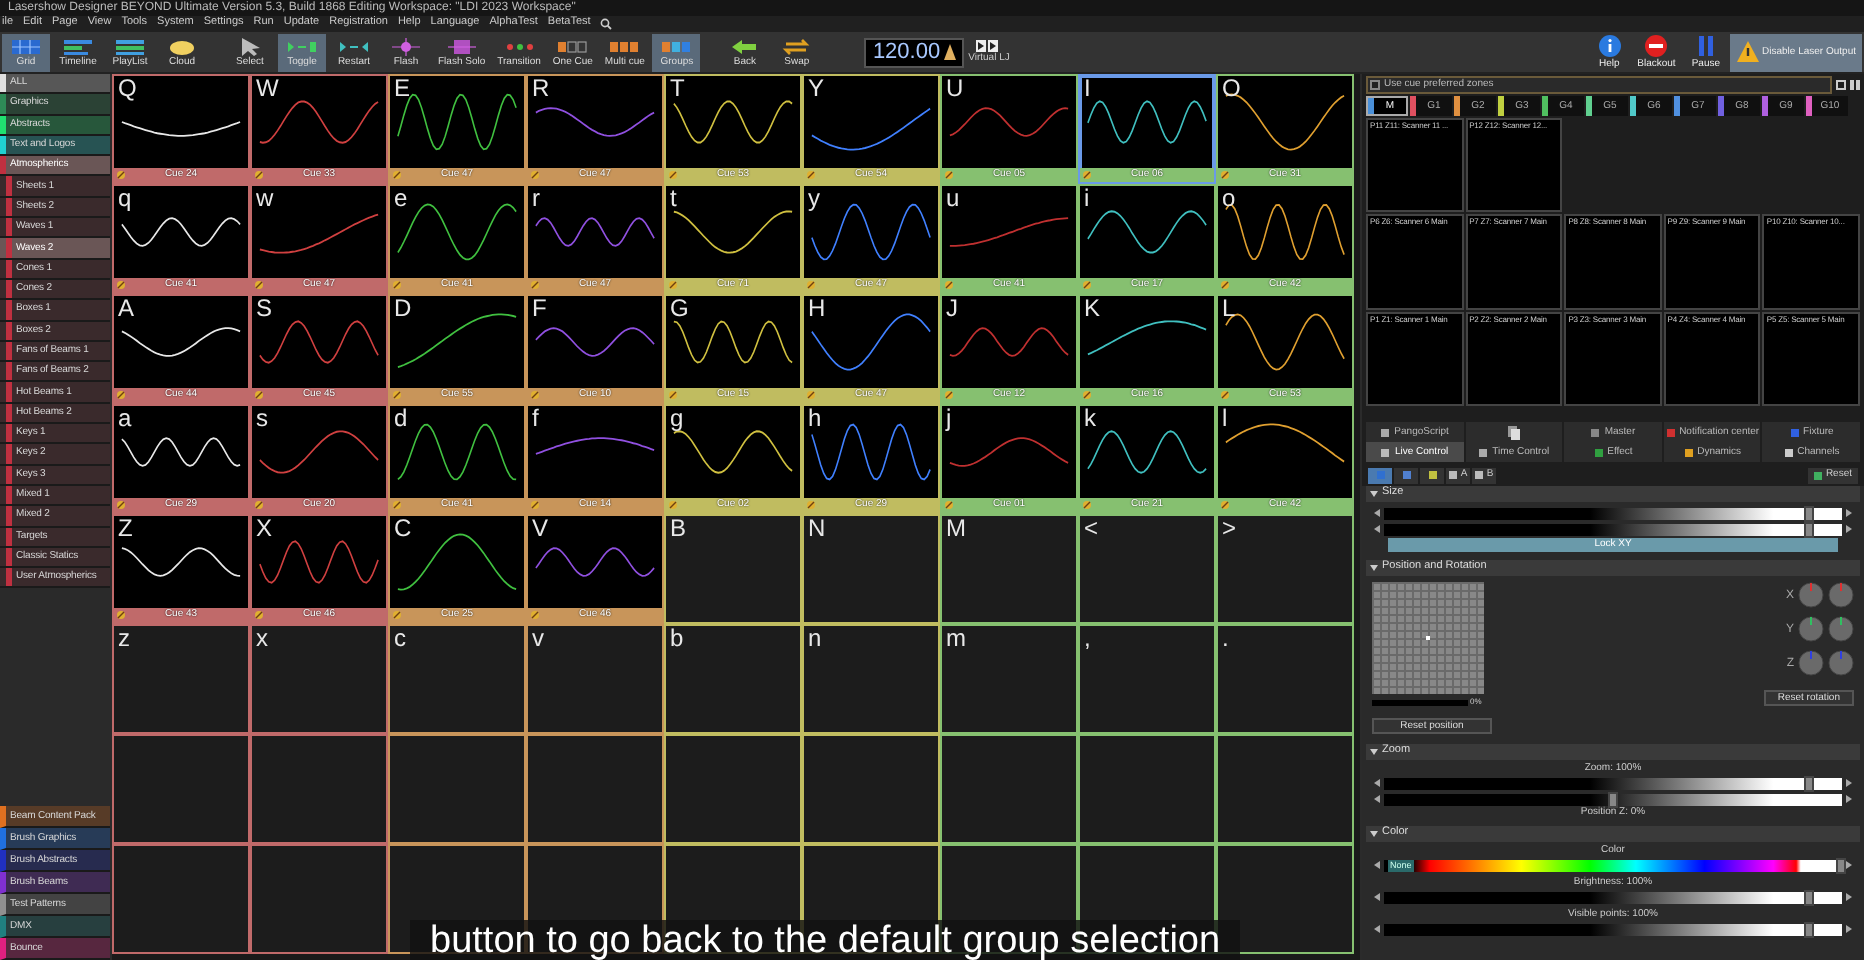 Image resolution: width=1864 pixels, height=960 pixels. I want to click on list-icon, so click(130, 46).